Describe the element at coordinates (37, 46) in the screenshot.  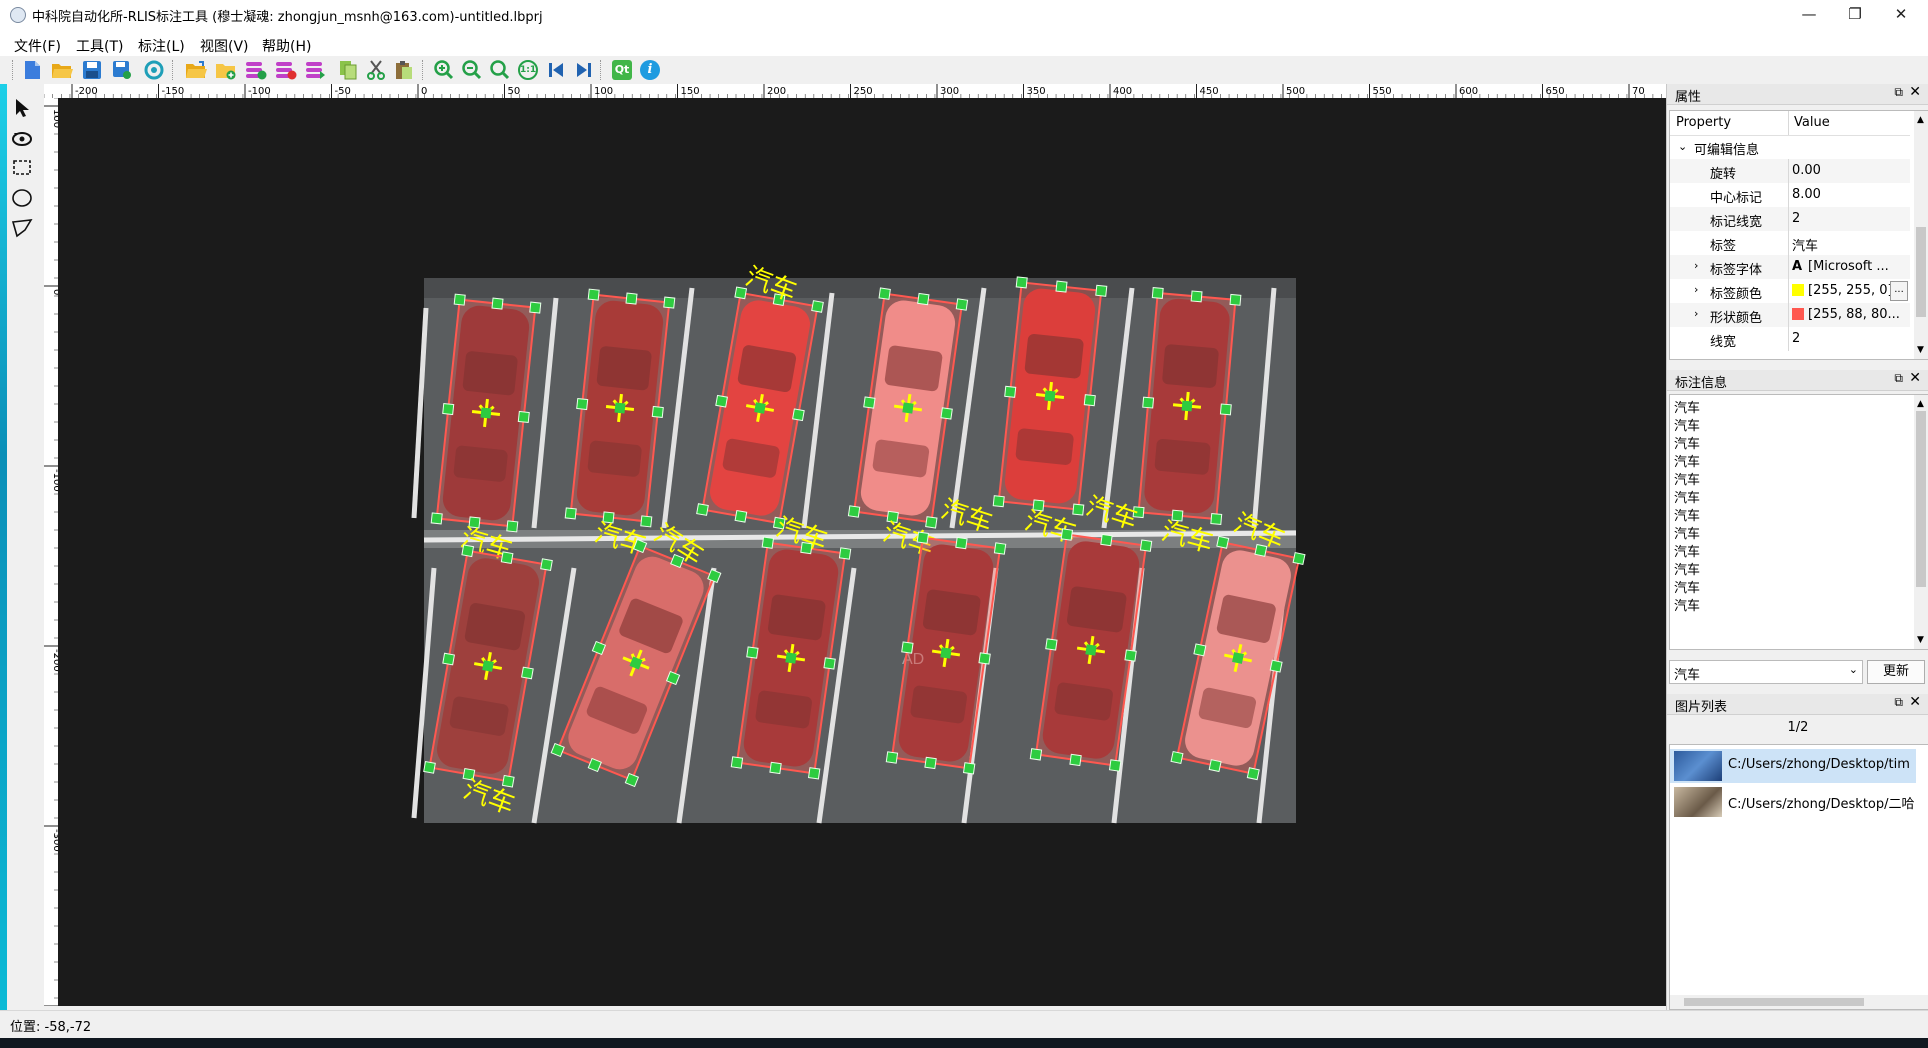
I see `menu-file: 文件(F)` at that location.